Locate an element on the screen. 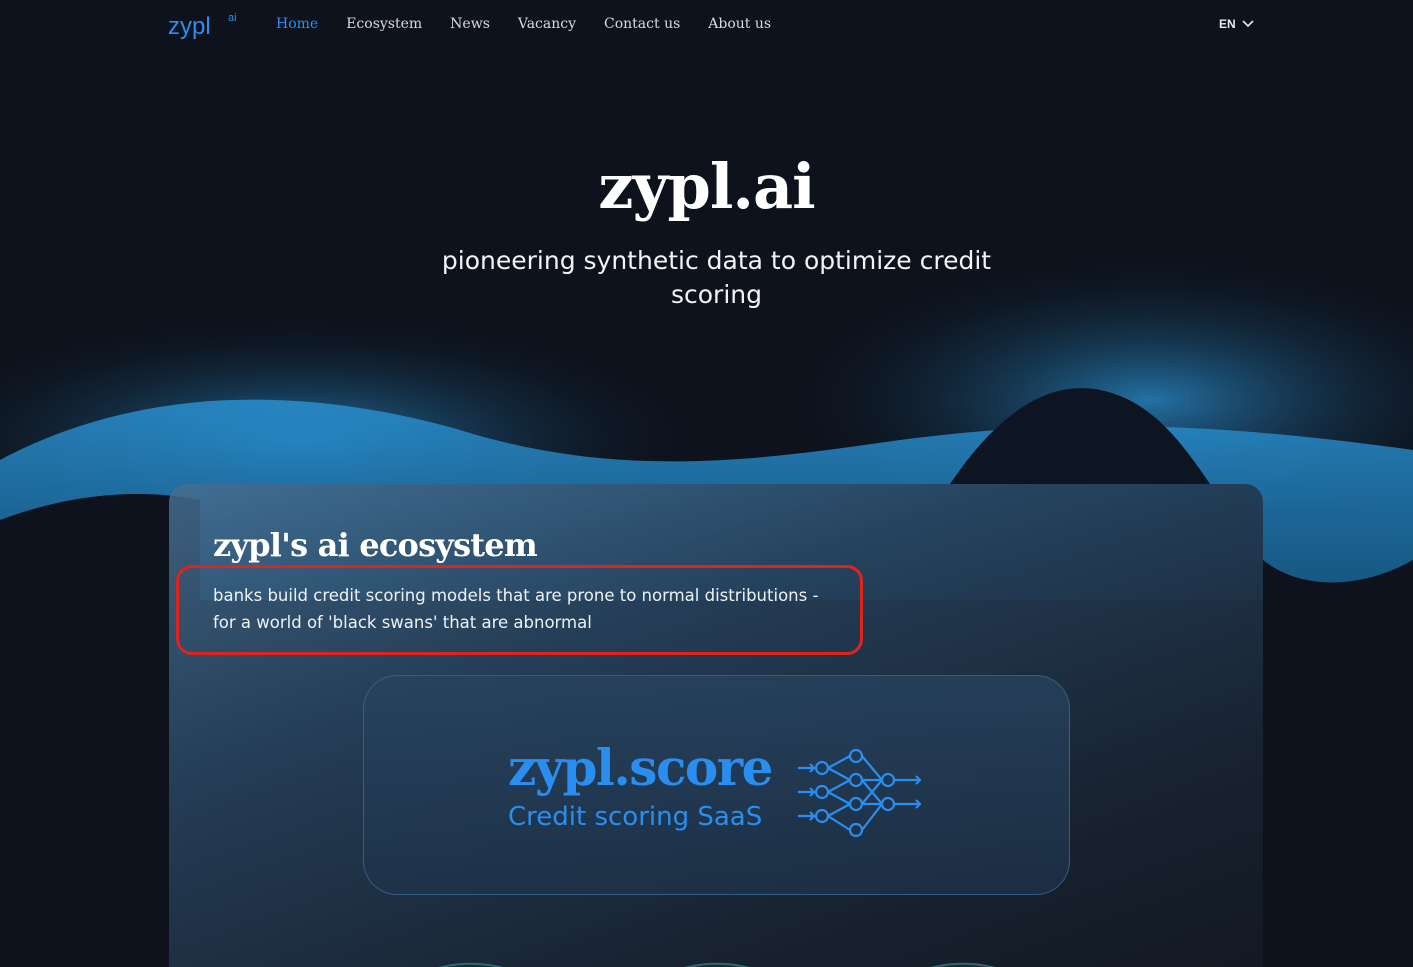  highlight-annotation is located at coordinates (519, 610).